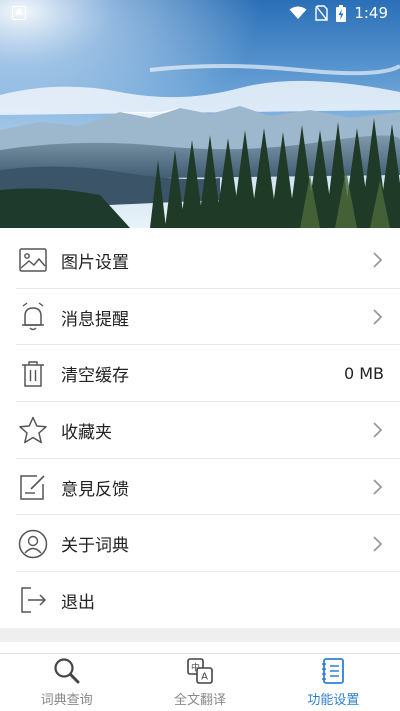  What do you see at coordinates (78, 602) in the screenshot?
I see `menu-item-label: 退出` at bounding box center [78, 602].